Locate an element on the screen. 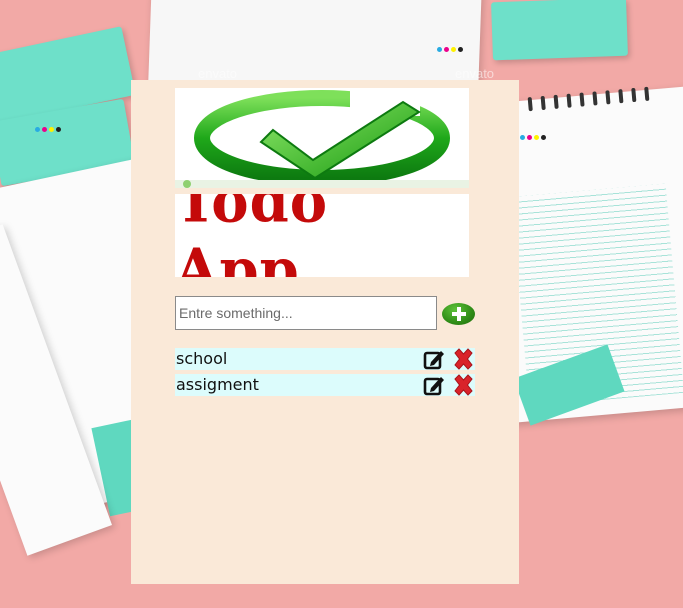 This screenshot has height=608, width=683. todo-item-text: assigment is located at coordinates (217, 384).